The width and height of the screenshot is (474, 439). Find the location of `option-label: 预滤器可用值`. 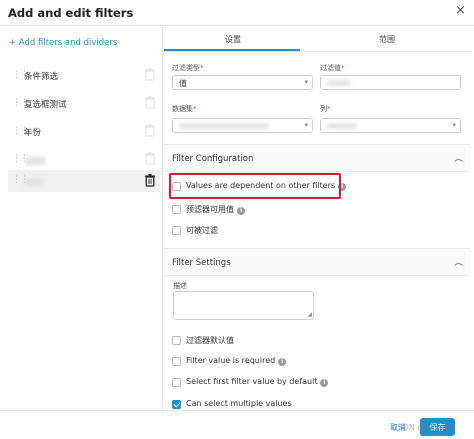

option-label: 预滤器可用值 is located at coordinates (210, 209).